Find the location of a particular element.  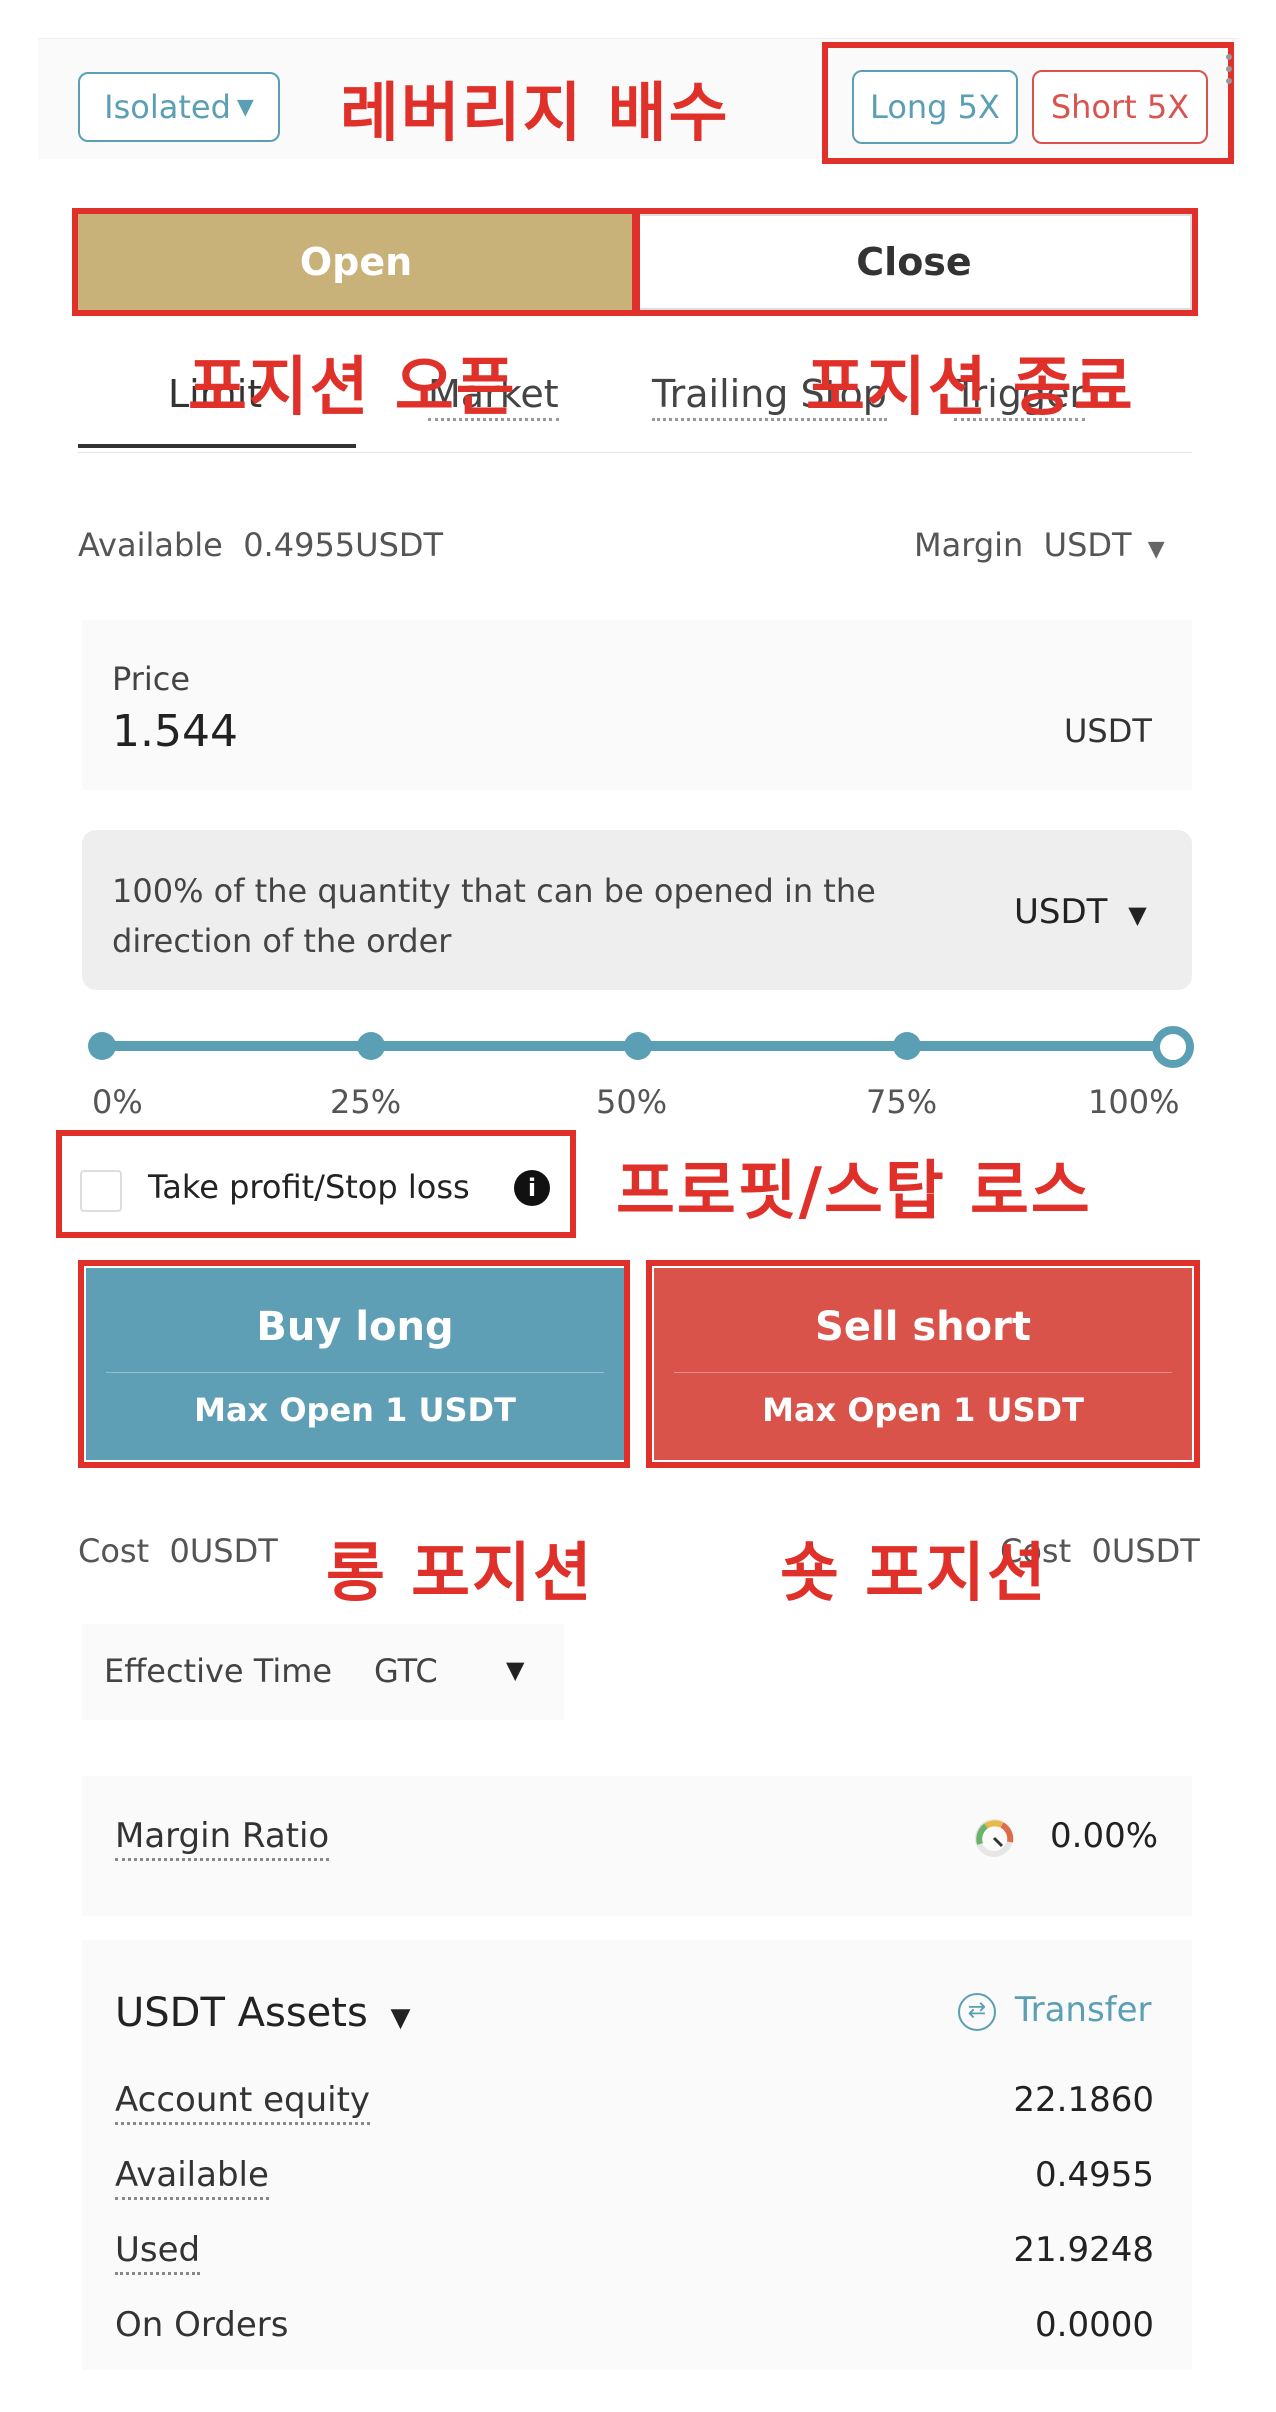

annotation-box-buy is located at coordinates (354, 1364).